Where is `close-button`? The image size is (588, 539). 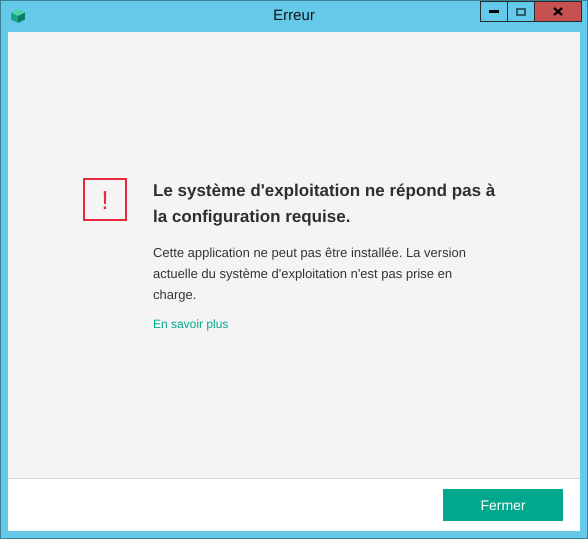
close-button is located at coordinates (558, 11).